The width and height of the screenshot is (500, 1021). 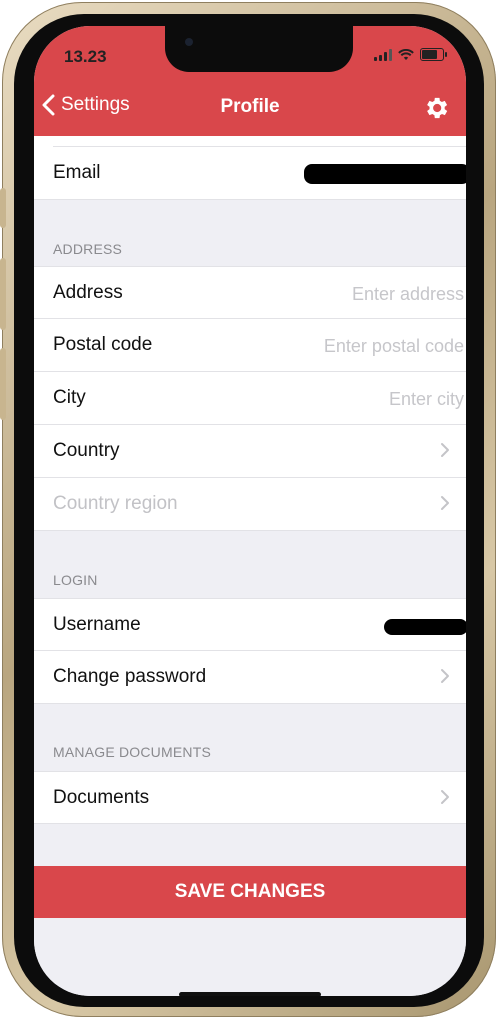 What do you see at coordinates (75, 580) in the screenshot?
I see `login-section-header: LOGIN` at bounding box center [75, 580].